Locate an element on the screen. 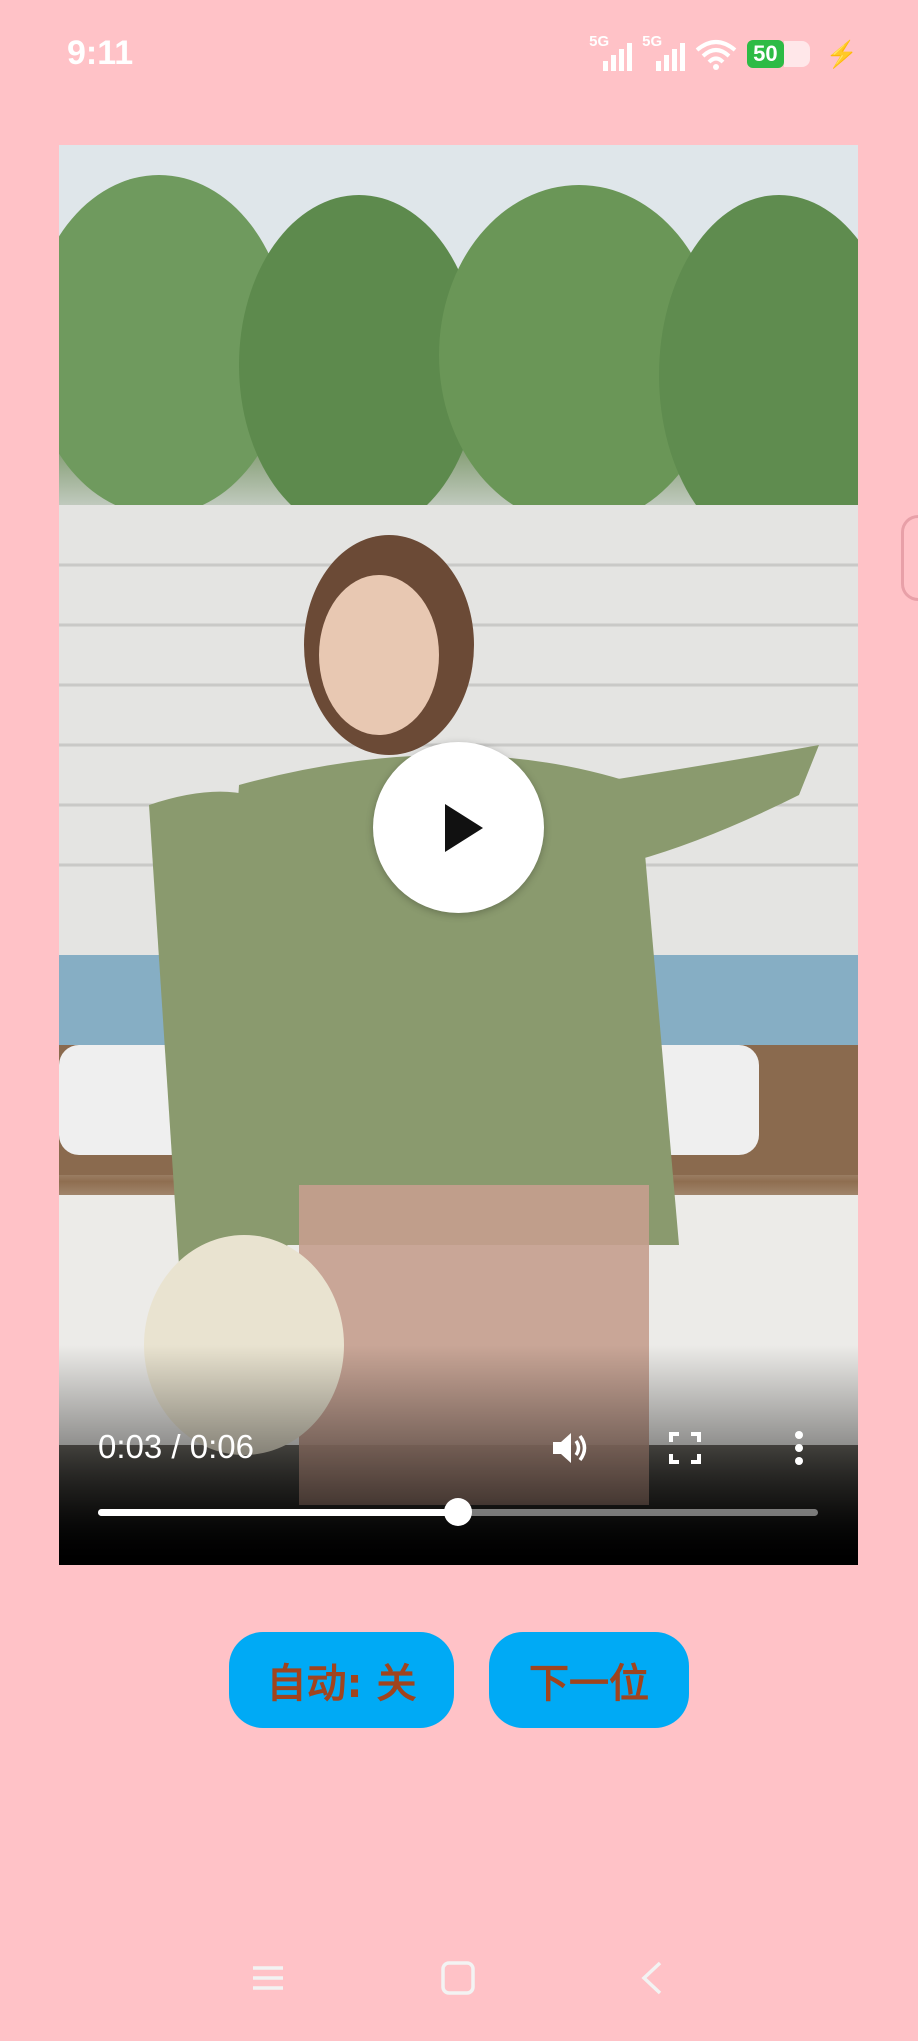 The width and height of the screenshot is (918, 2041). status-time: 9:11 is located at coordinates (100, 53).